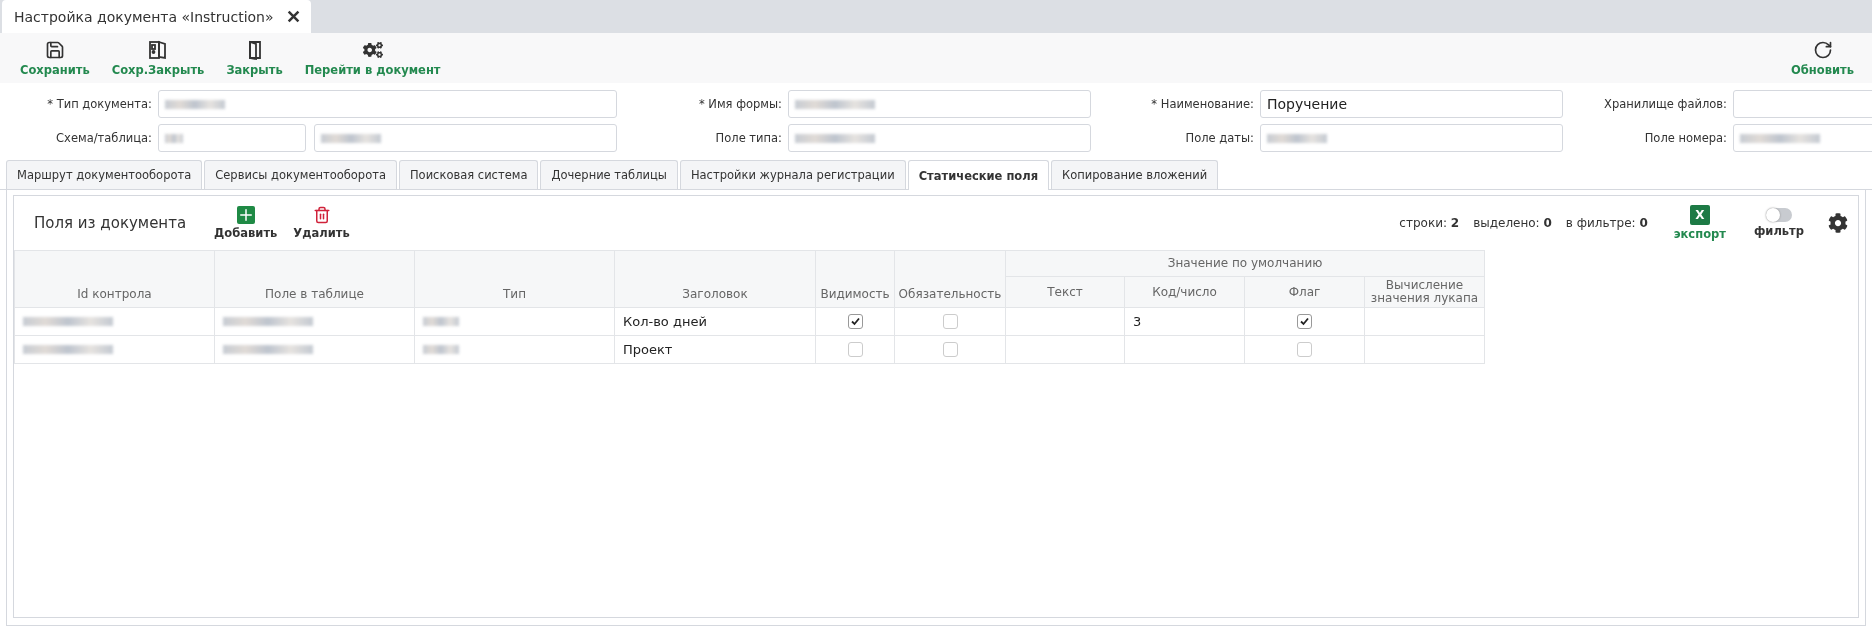  What do you see at coordinates (1512, 223) in the screenshot?
I see `count-text: выделено: 0` at bounding box center [1512, 223].